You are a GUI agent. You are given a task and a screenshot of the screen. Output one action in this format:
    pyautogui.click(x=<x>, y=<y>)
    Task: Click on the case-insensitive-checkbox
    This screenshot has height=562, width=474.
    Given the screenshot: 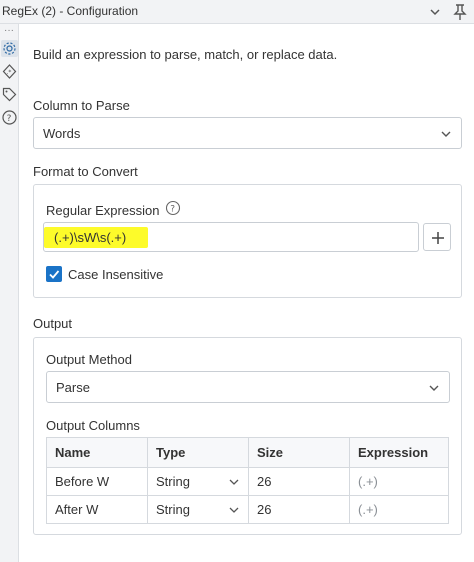 What is the action you would take?
    pyautogui.click(x=54, y=274)
    